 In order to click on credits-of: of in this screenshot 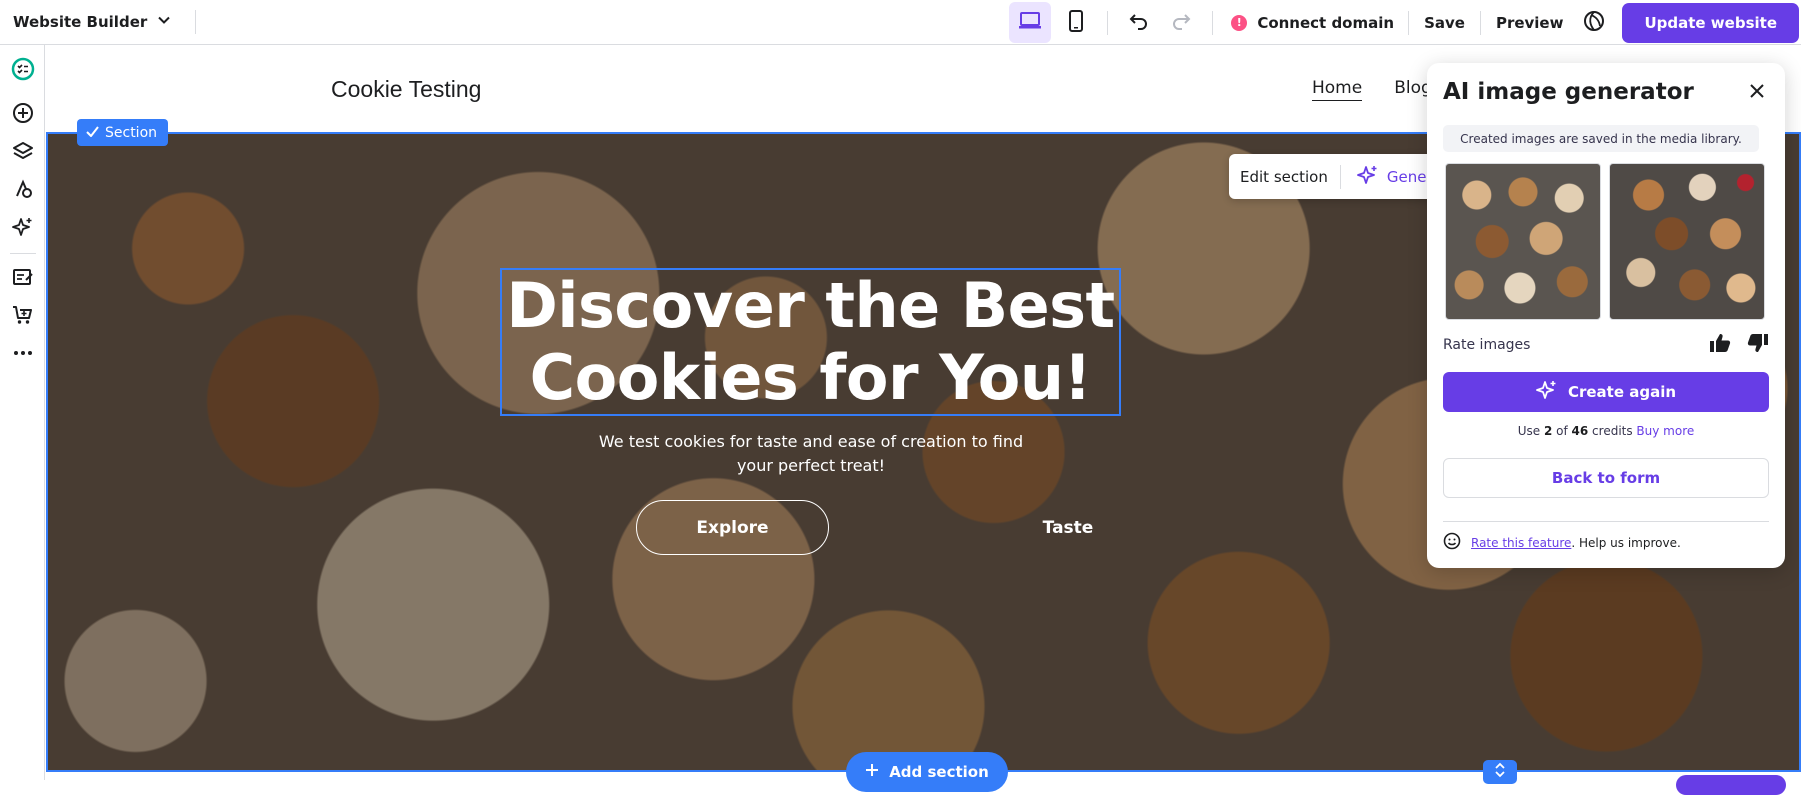, I will do `click(1562, 431)`.